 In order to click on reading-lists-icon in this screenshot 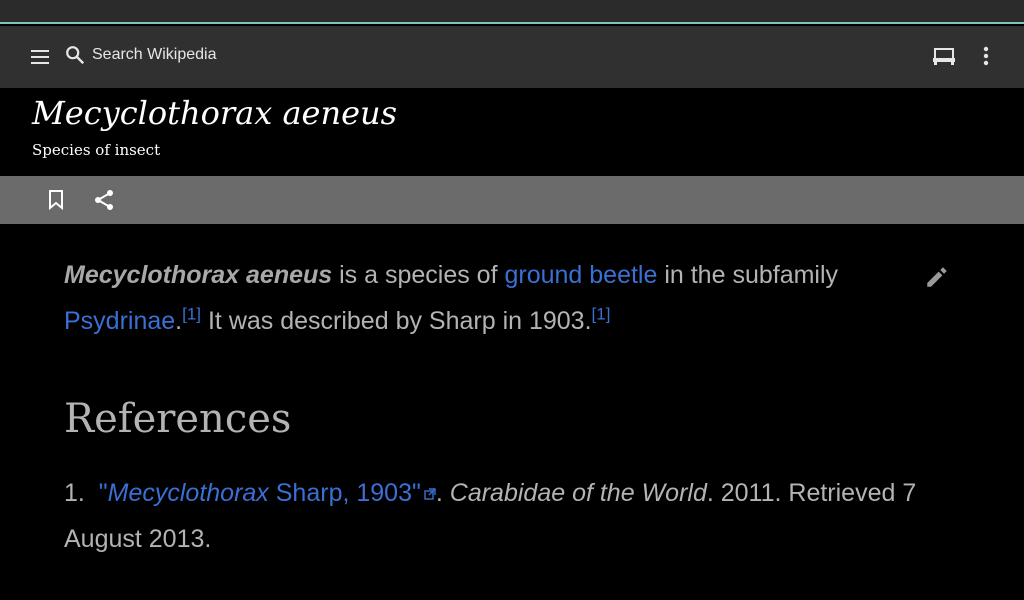, I will do `click(944, 56)`.